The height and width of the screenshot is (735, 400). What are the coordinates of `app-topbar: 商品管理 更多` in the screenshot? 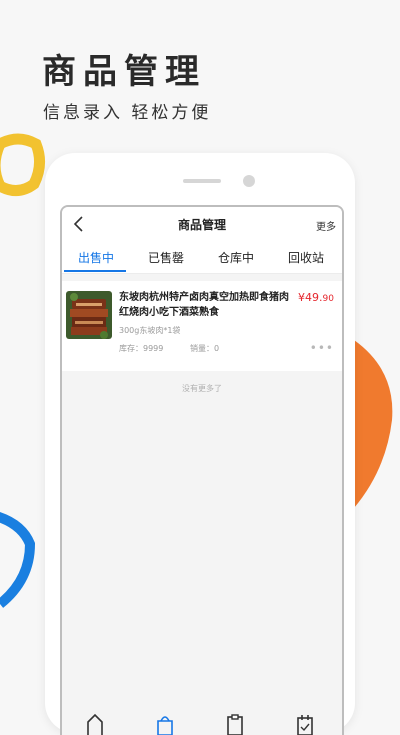 It's located at (202, 224).